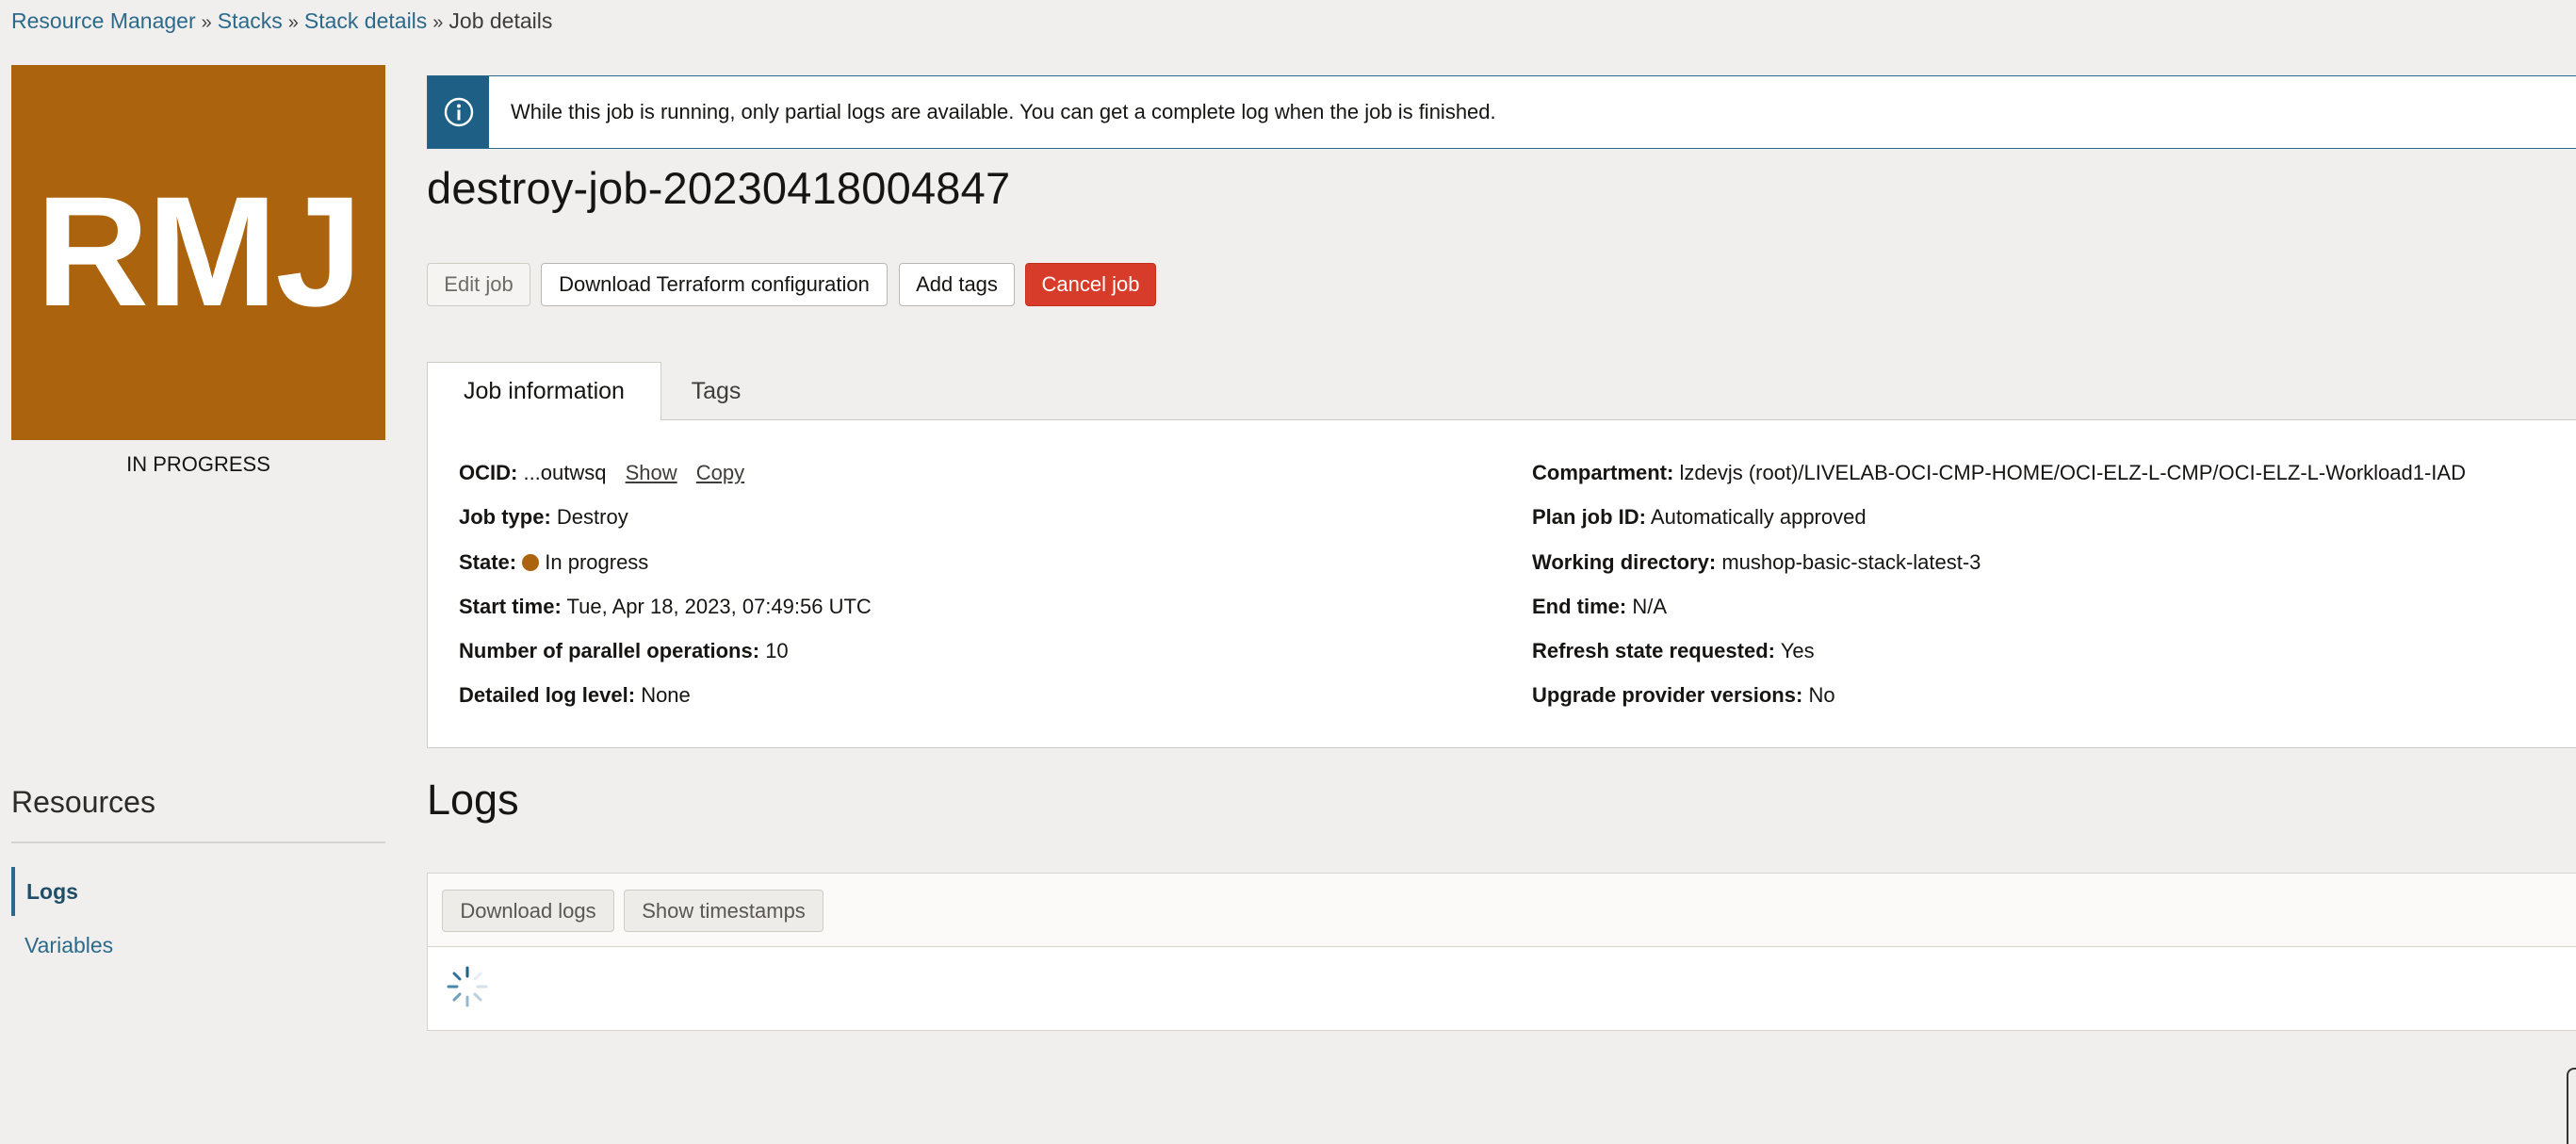 Image resolution: width=2576 pixels, height=1144 pixels. What do you see at coordinates (592, 517) in the screenshot?
I see `job-type-value: Destroy` at bounding box center [592, 517].